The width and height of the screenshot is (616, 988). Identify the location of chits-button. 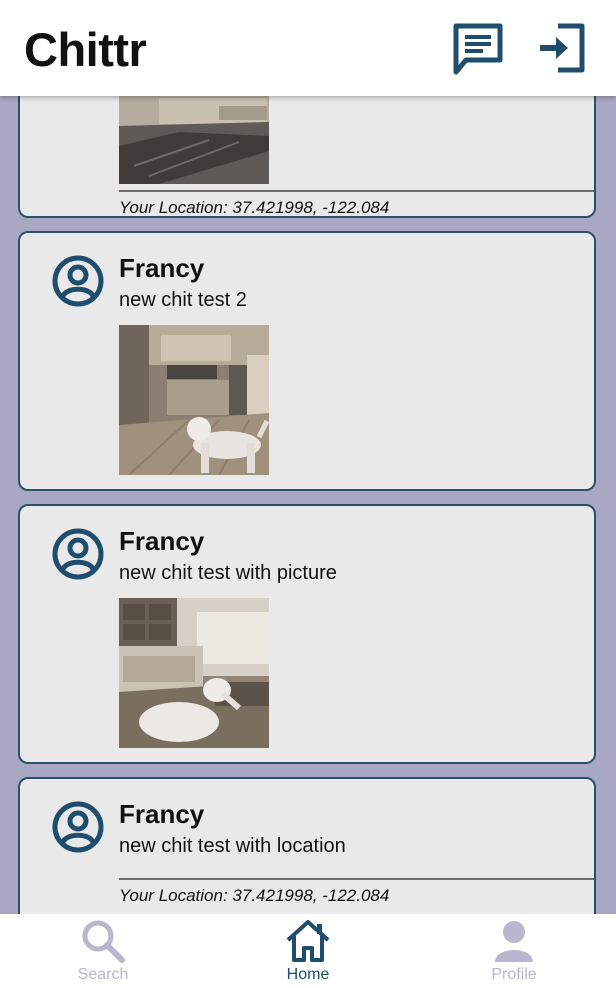
(478, 48).